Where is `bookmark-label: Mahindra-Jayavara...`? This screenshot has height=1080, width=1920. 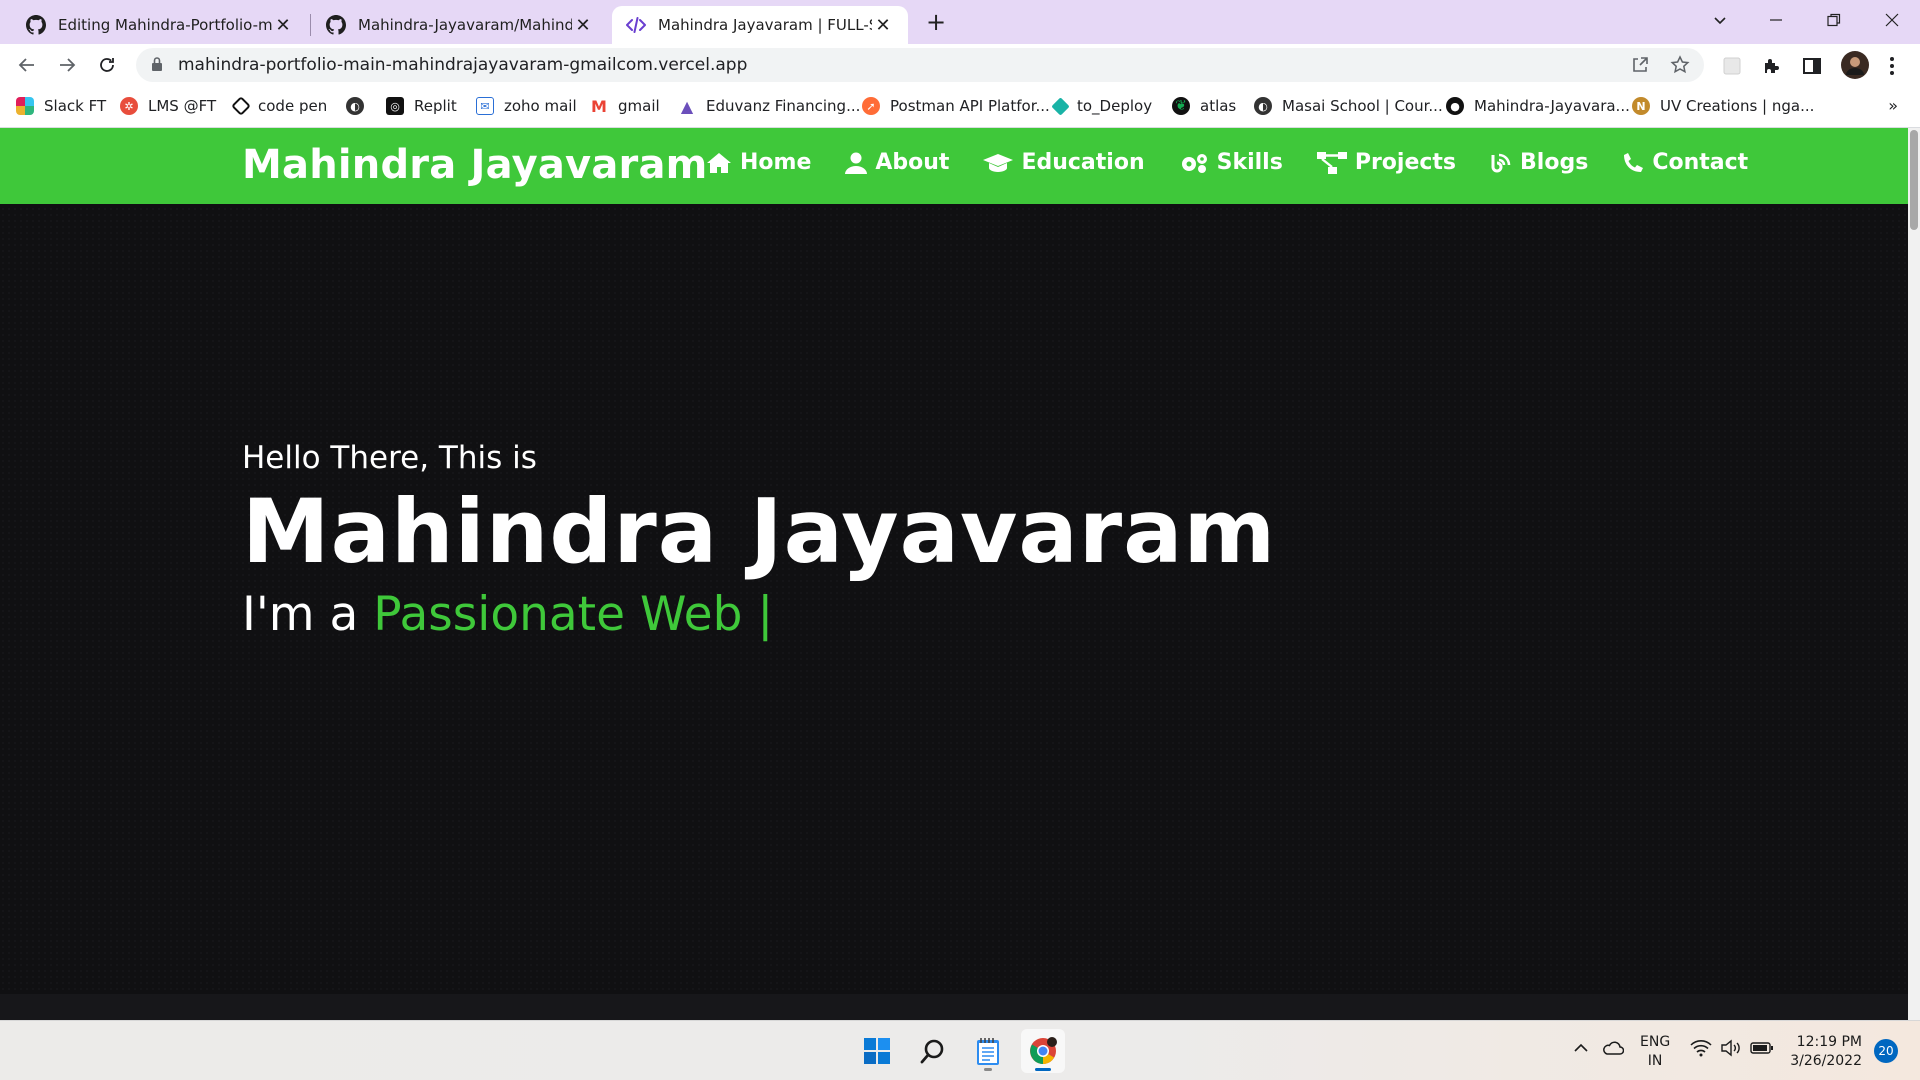
bookmark-label: Mahindra-Jayavara... is located at coordinates (1552, 106).